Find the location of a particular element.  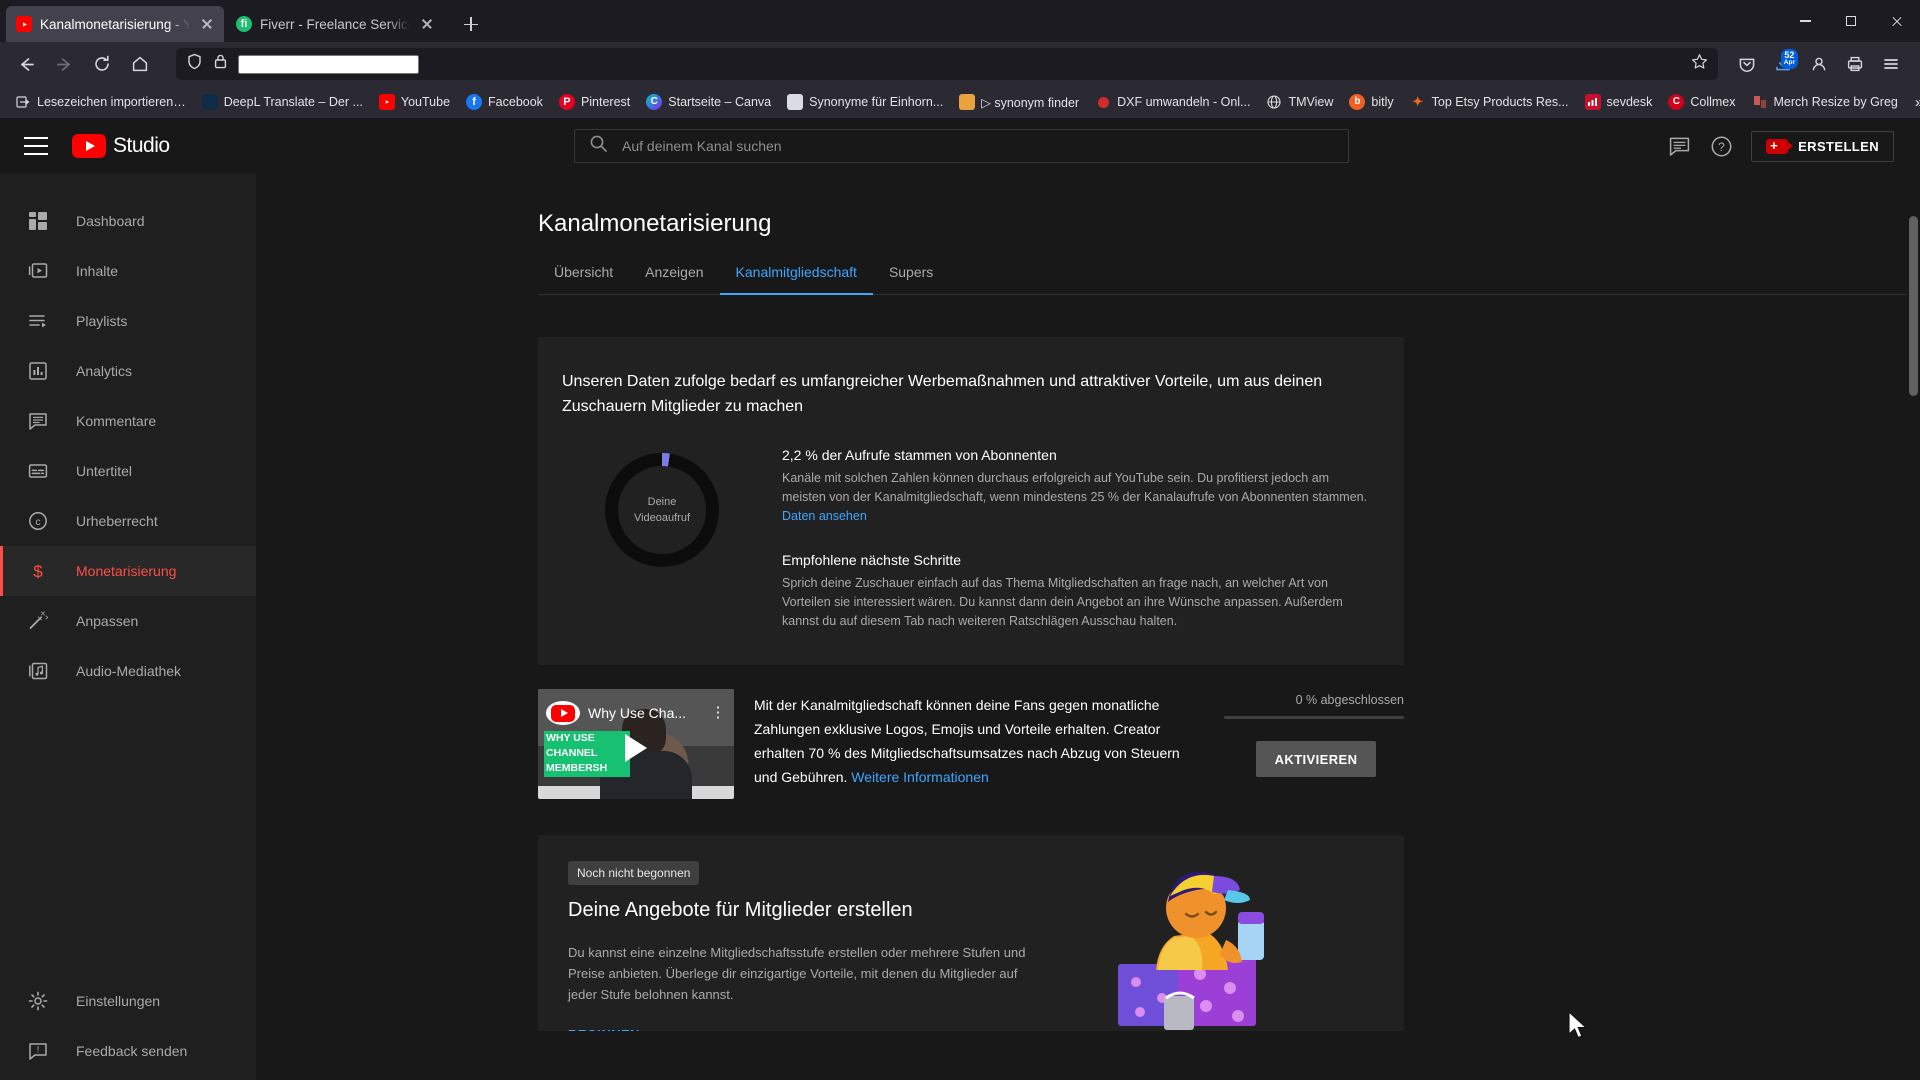

view-data-link: Daten ansehen is located at coordinates (824, 516).